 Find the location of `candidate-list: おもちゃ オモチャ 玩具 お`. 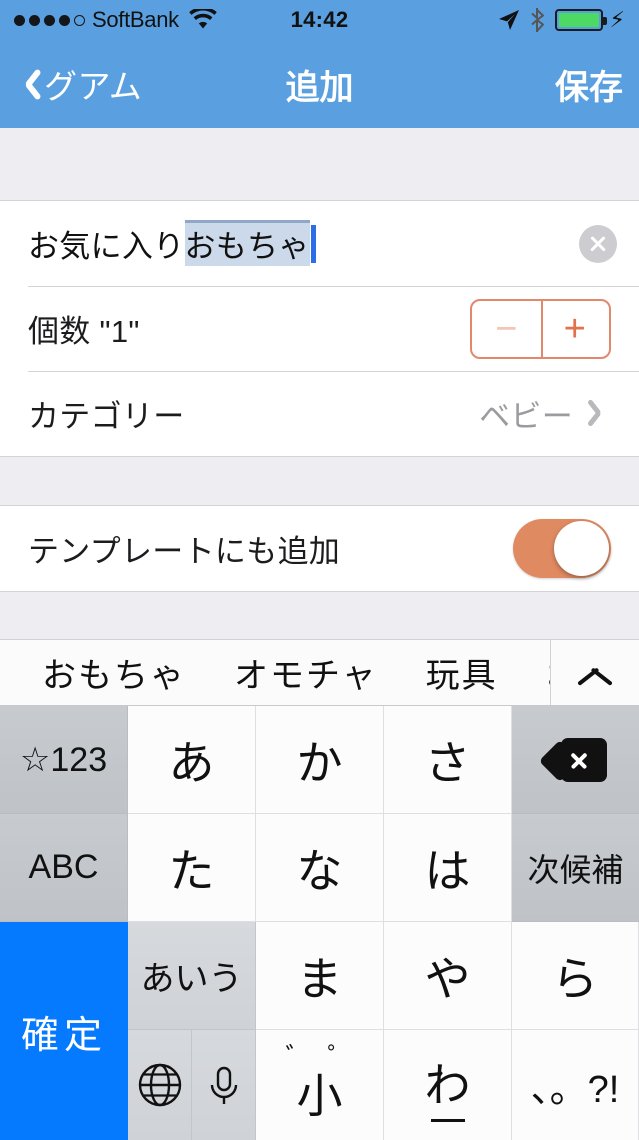

candidate-list: おもちゃ オモチャ 玩具 お is located at coordinates (275, 672).